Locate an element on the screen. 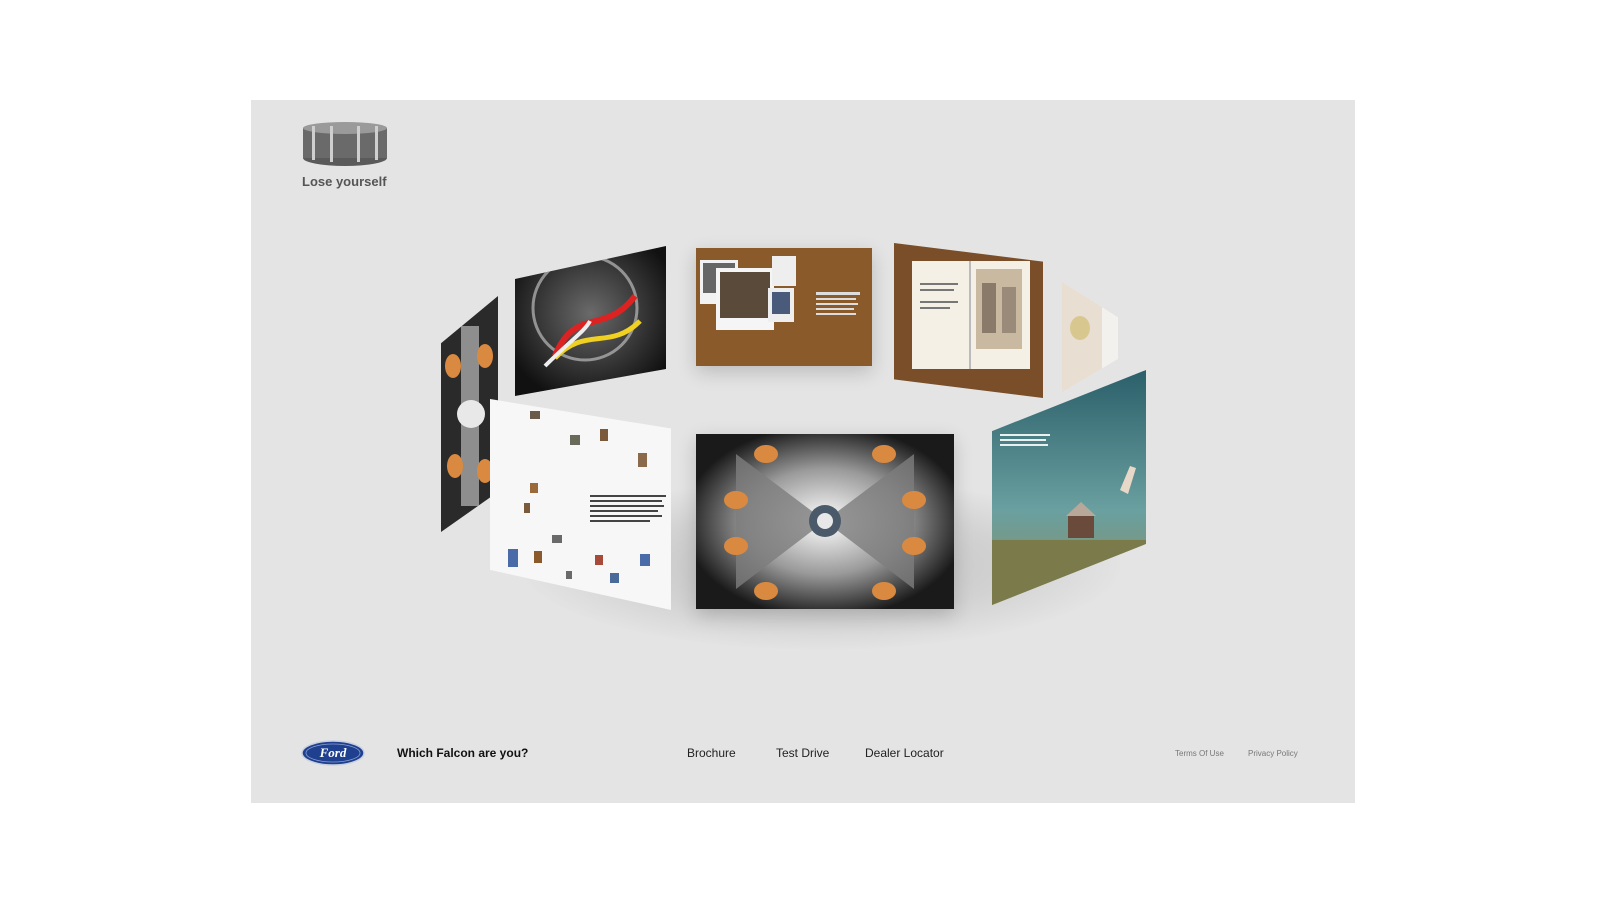 This screenshot has width=1600, height=900. panel-barn-sky is located at coordinates (1069, 487).